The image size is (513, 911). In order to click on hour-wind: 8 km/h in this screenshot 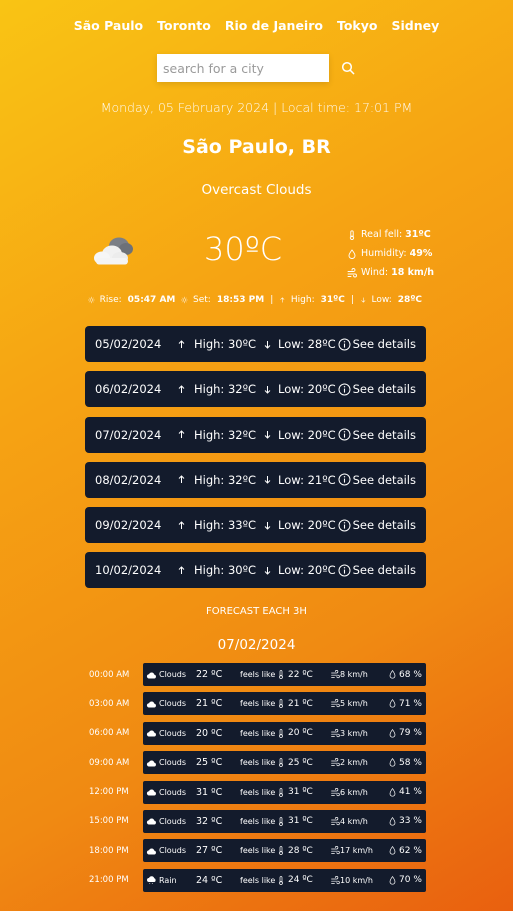, I will do `click(354, 674)`.